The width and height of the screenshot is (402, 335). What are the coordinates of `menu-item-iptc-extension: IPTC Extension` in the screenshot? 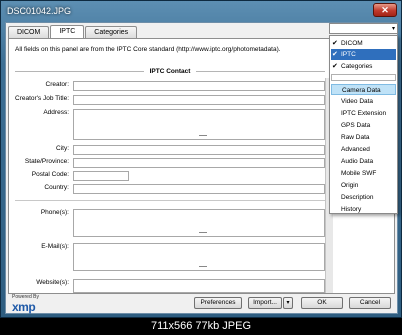 It's located at (363, 113).